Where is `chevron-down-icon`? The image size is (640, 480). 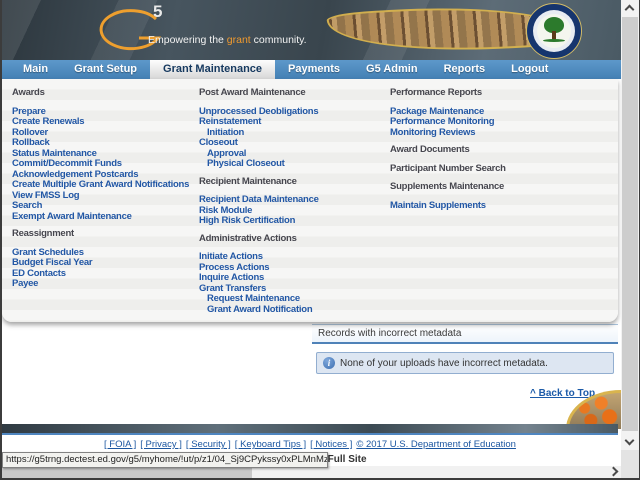
chevron-down-icon is located at coordinates (629, 440).